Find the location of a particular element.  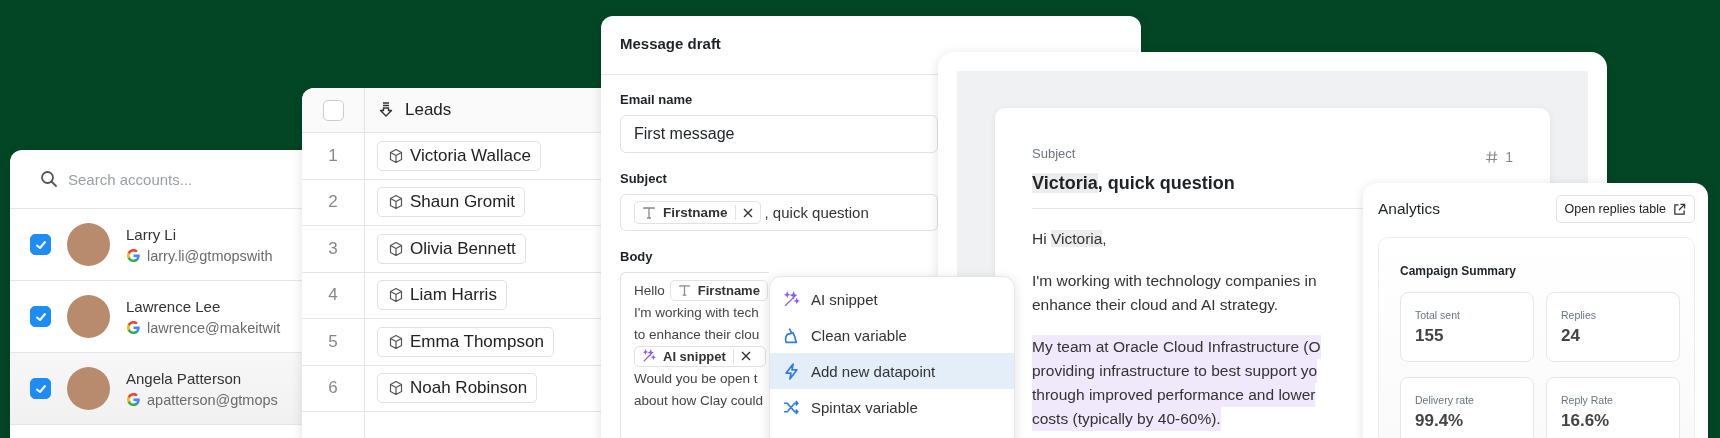

email-number: 1 is located at coordinates (1509, 157).